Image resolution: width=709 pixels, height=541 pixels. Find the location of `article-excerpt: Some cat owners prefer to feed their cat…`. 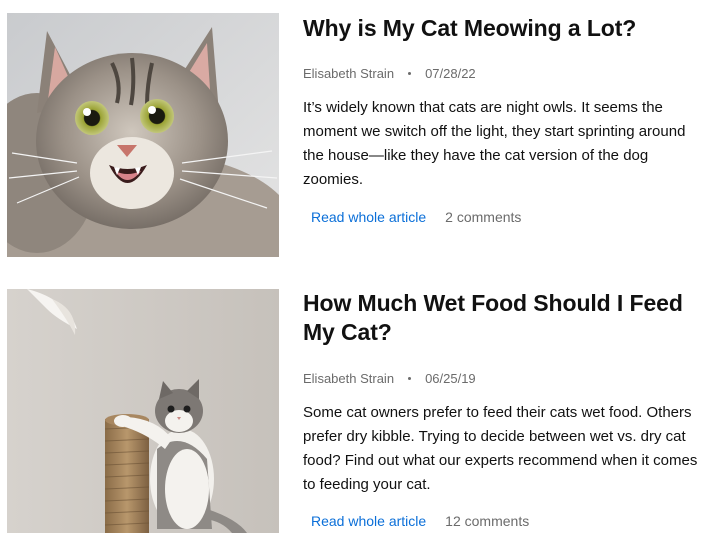

article-excerpt: Some cat owners prefer to feed their cat… is located at coordinates (500, 448).